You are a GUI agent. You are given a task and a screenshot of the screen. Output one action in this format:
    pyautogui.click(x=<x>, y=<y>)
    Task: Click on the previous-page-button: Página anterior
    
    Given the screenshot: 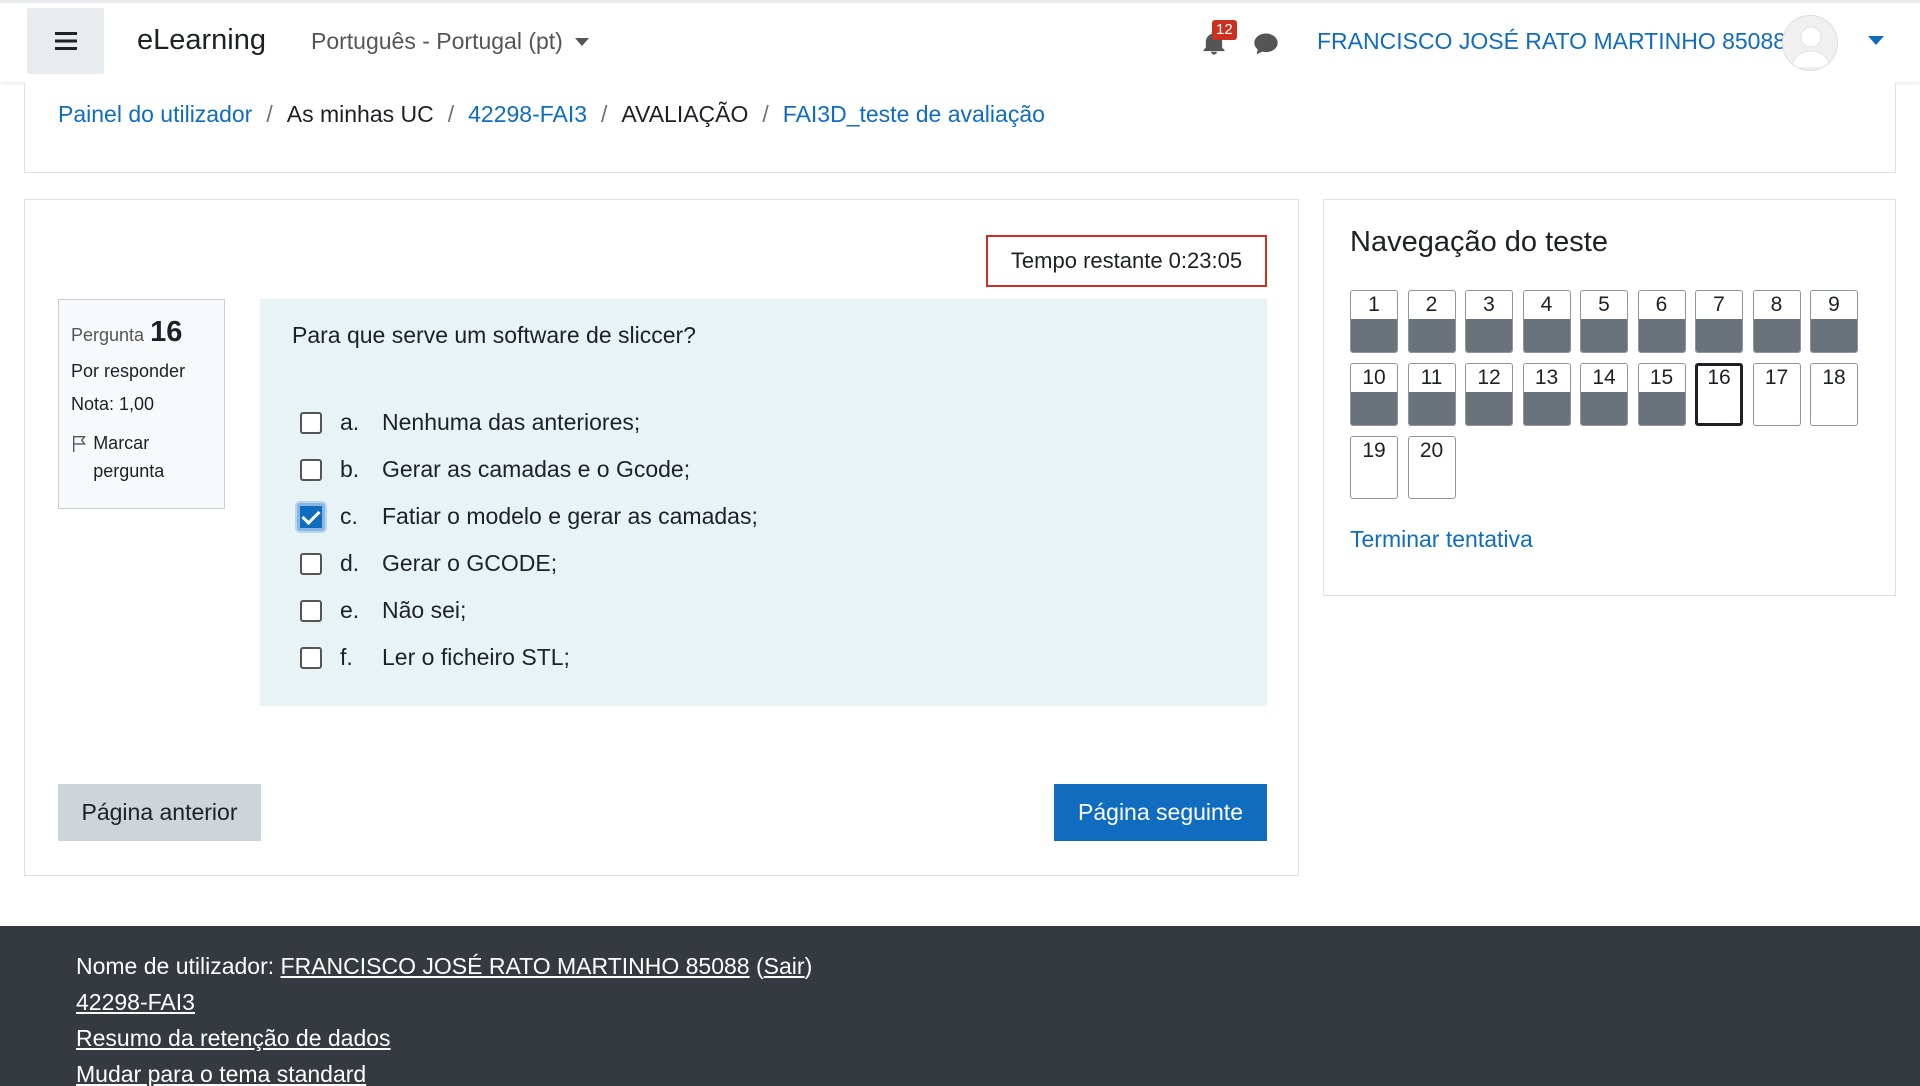 What is the action you would take?
    pyautogui.click(x=159, y=812)
    